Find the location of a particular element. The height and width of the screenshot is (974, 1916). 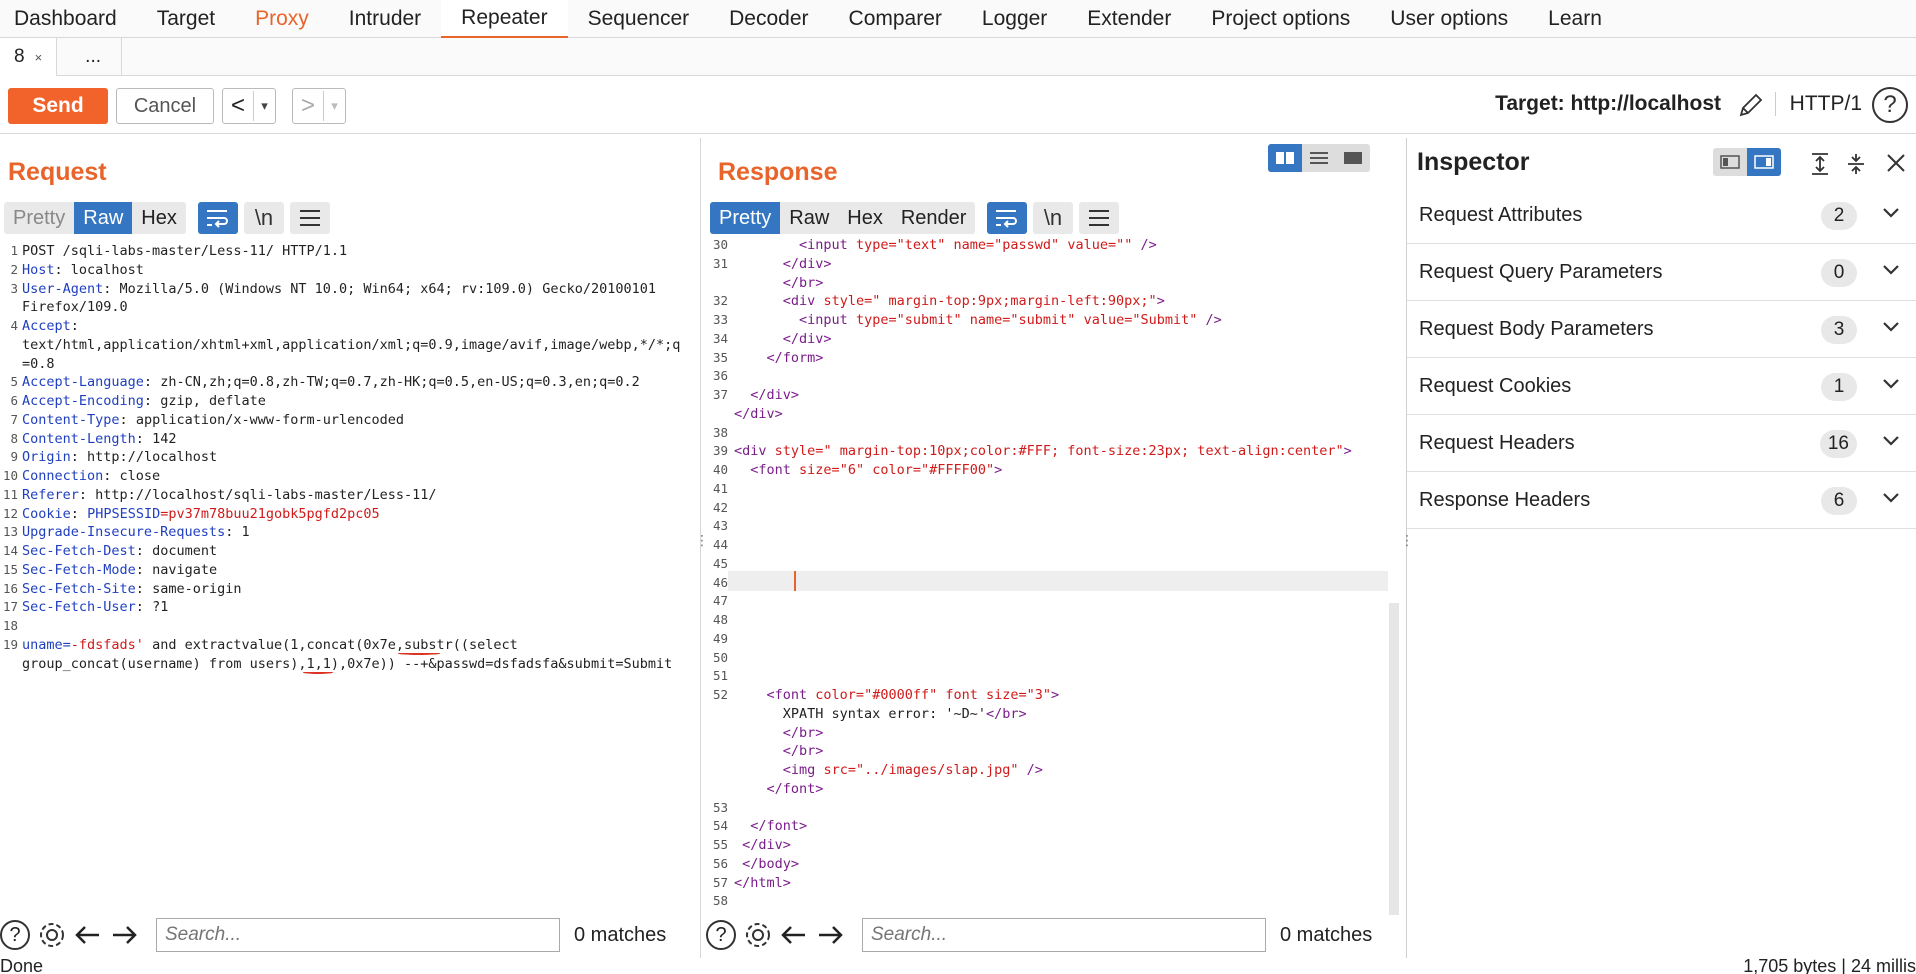

header-name: Accept is located at coordinates (46, 326).